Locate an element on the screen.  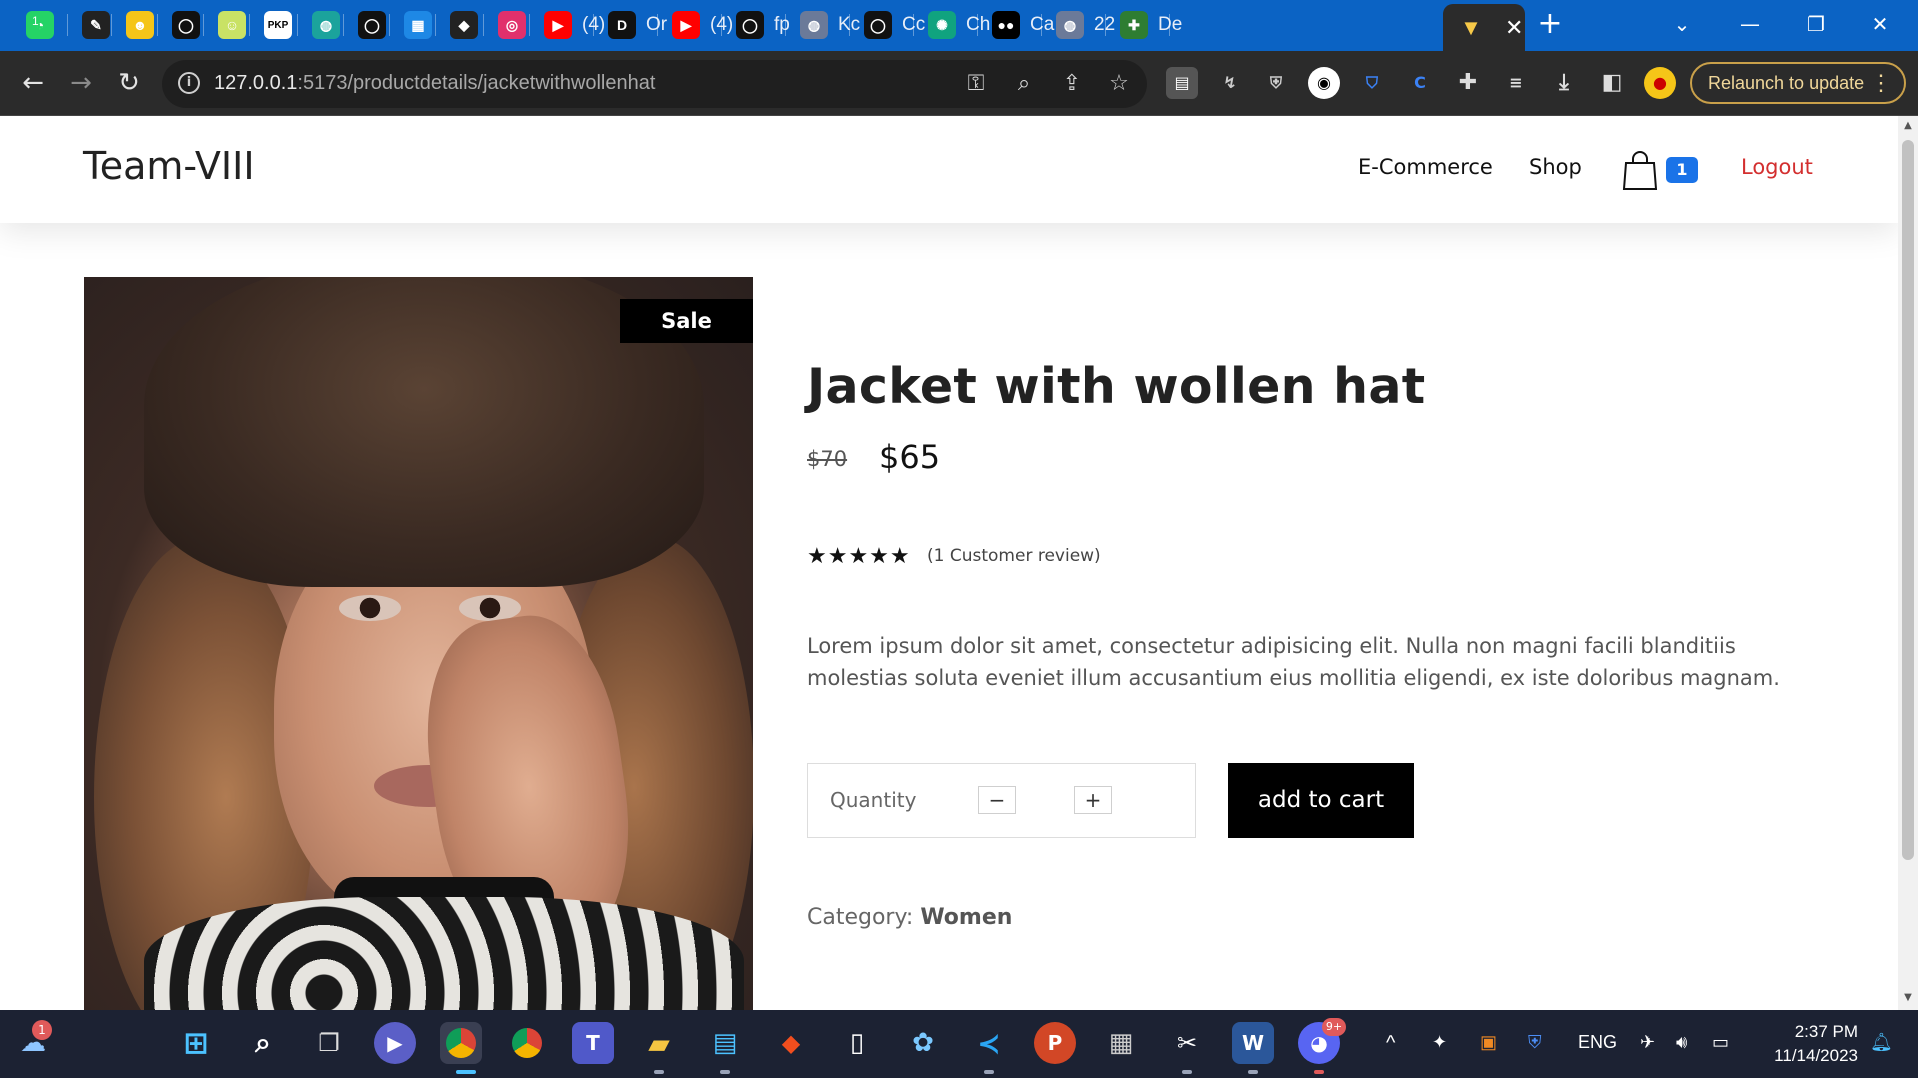
shopping-bag-icon is located at coordinates (1640, 171).